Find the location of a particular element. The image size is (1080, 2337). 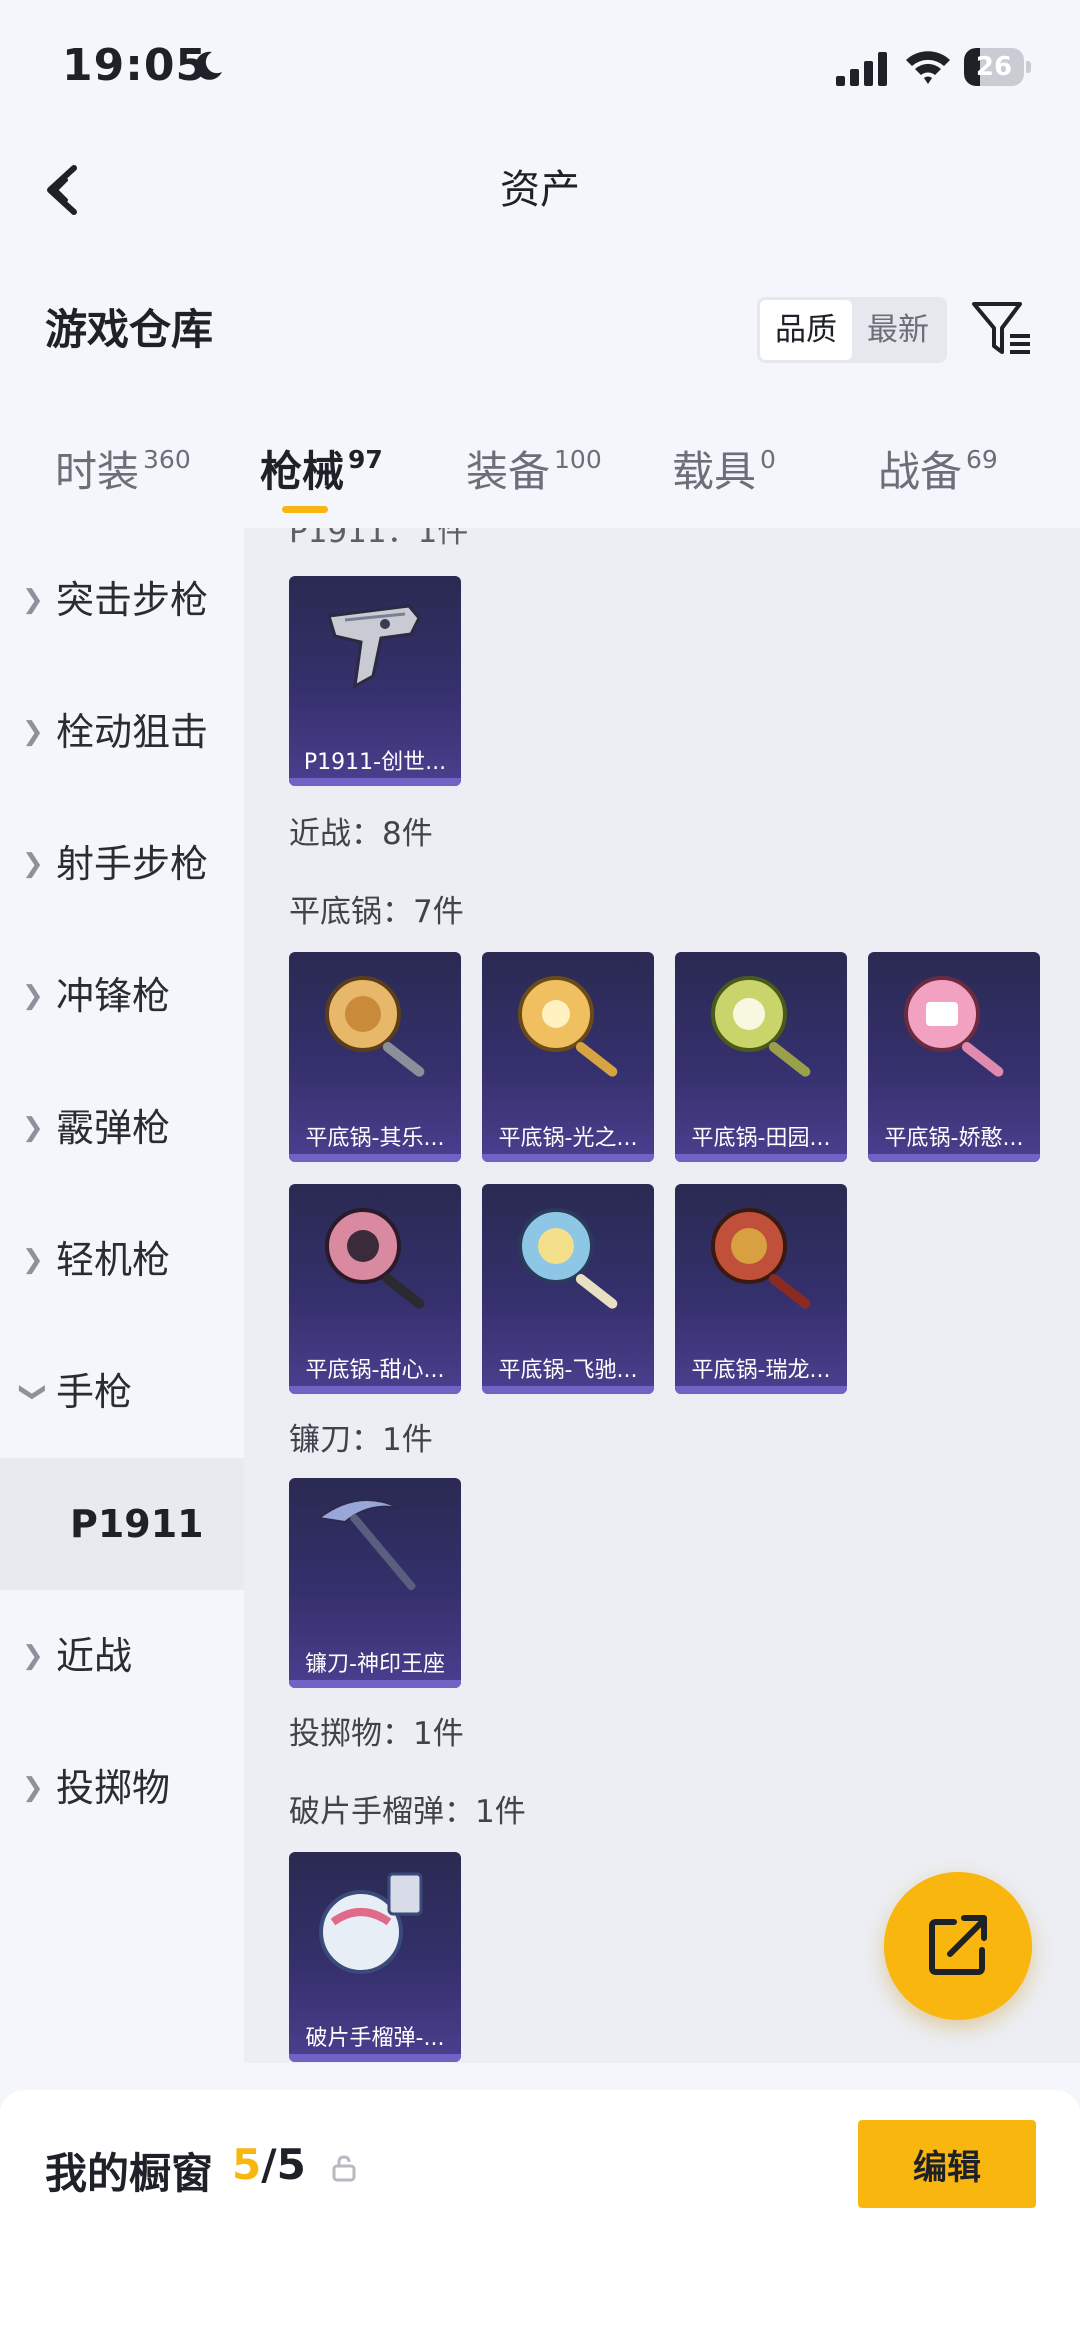

section-header-throwable: 投掷物：1件 is located at coordinates (376, 1734).